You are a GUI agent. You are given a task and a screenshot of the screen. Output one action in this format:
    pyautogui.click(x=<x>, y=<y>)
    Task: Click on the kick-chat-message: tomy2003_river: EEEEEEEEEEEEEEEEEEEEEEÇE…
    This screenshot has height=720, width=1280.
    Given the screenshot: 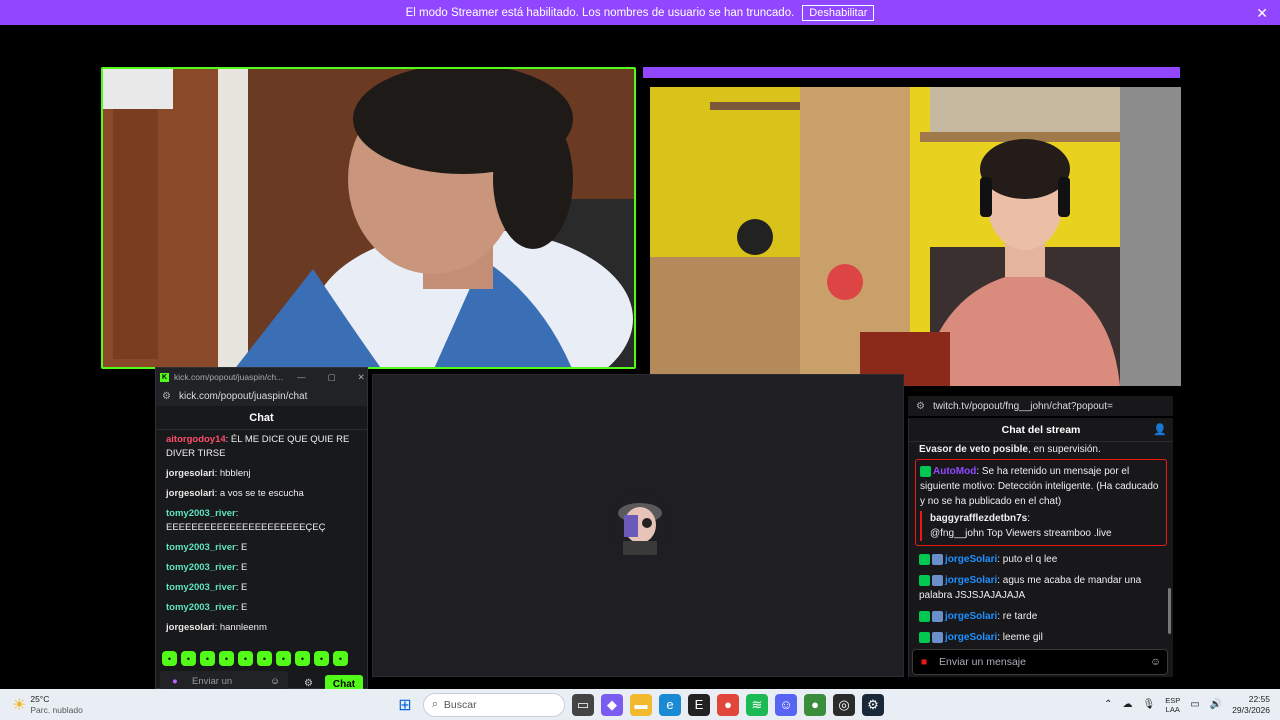 What is the action you would take?
    pyautogui.click(x=261, y=521)
    